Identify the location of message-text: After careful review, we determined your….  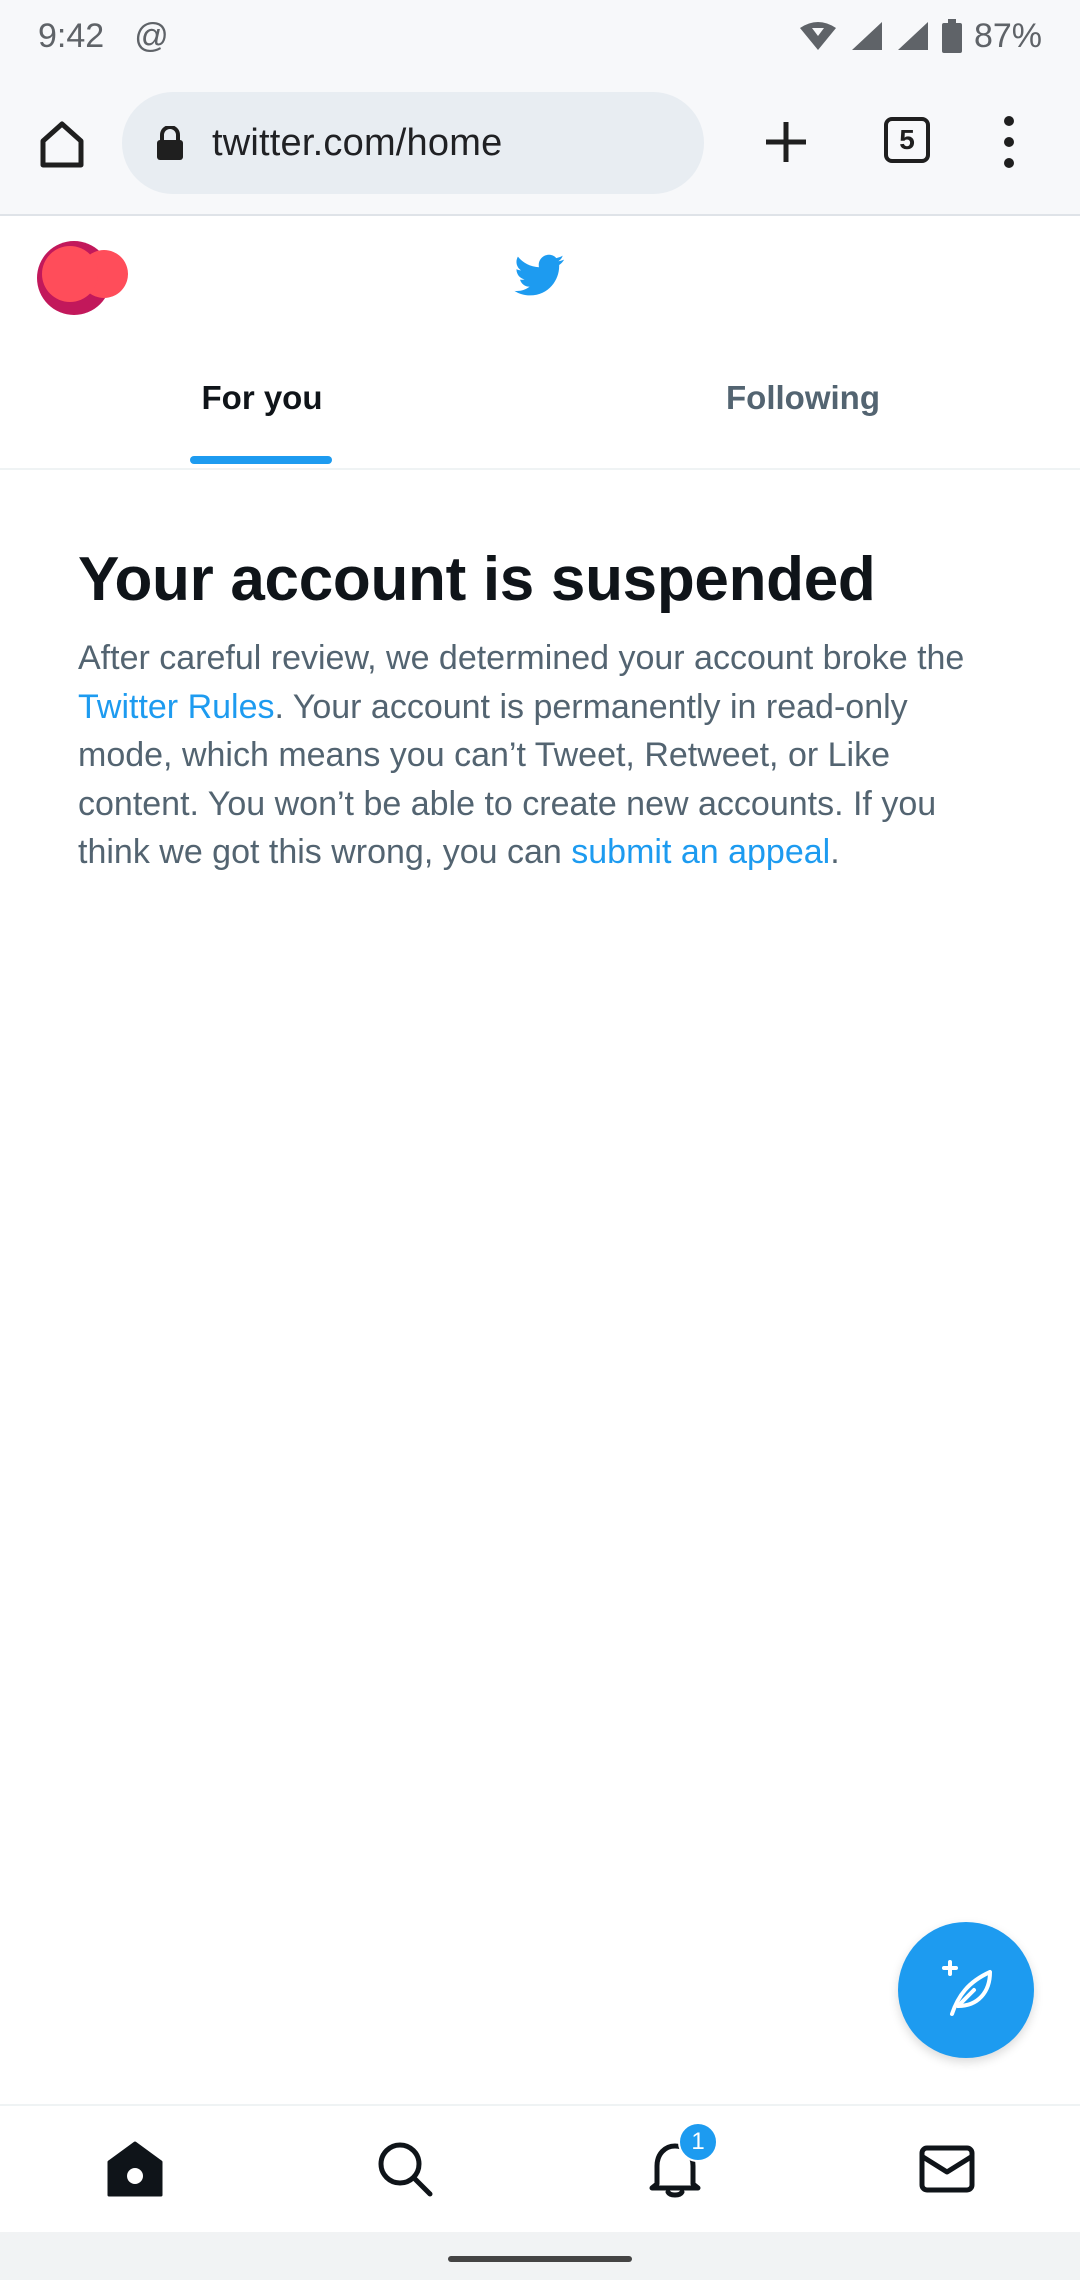
(521, 658).